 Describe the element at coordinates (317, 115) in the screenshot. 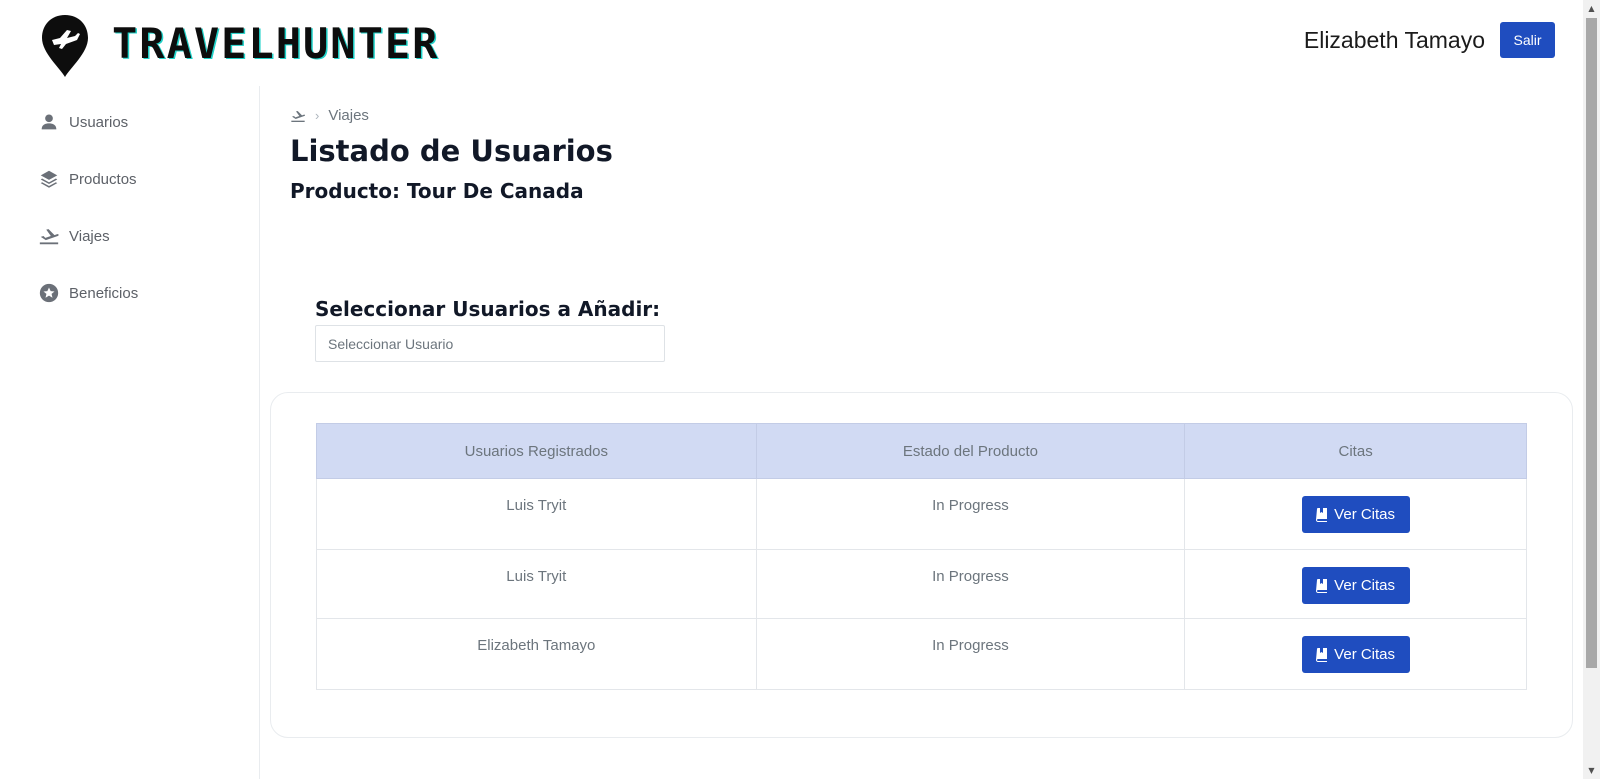

I see `chevron-right-icon: ›` at that location.